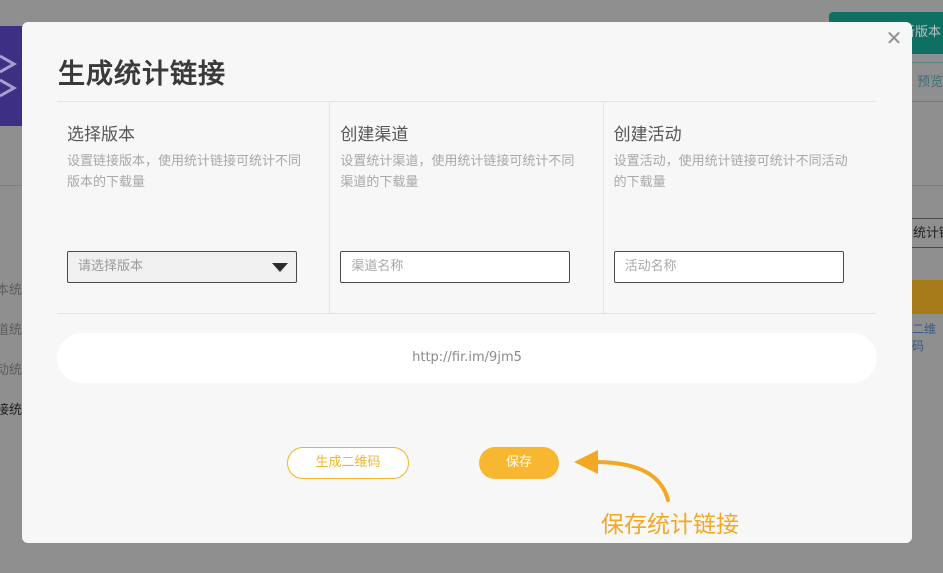  What do you see at coordinates (927, 337) in the screenshot?
I see `background-qr-link: 二维码` at bounding box center [927, 337].